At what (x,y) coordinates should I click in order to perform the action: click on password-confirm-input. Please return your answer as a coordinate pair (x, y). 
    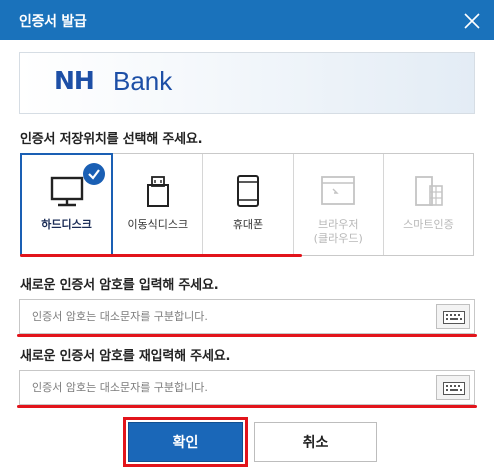
    Looking at the image, I should click on (229, 387).